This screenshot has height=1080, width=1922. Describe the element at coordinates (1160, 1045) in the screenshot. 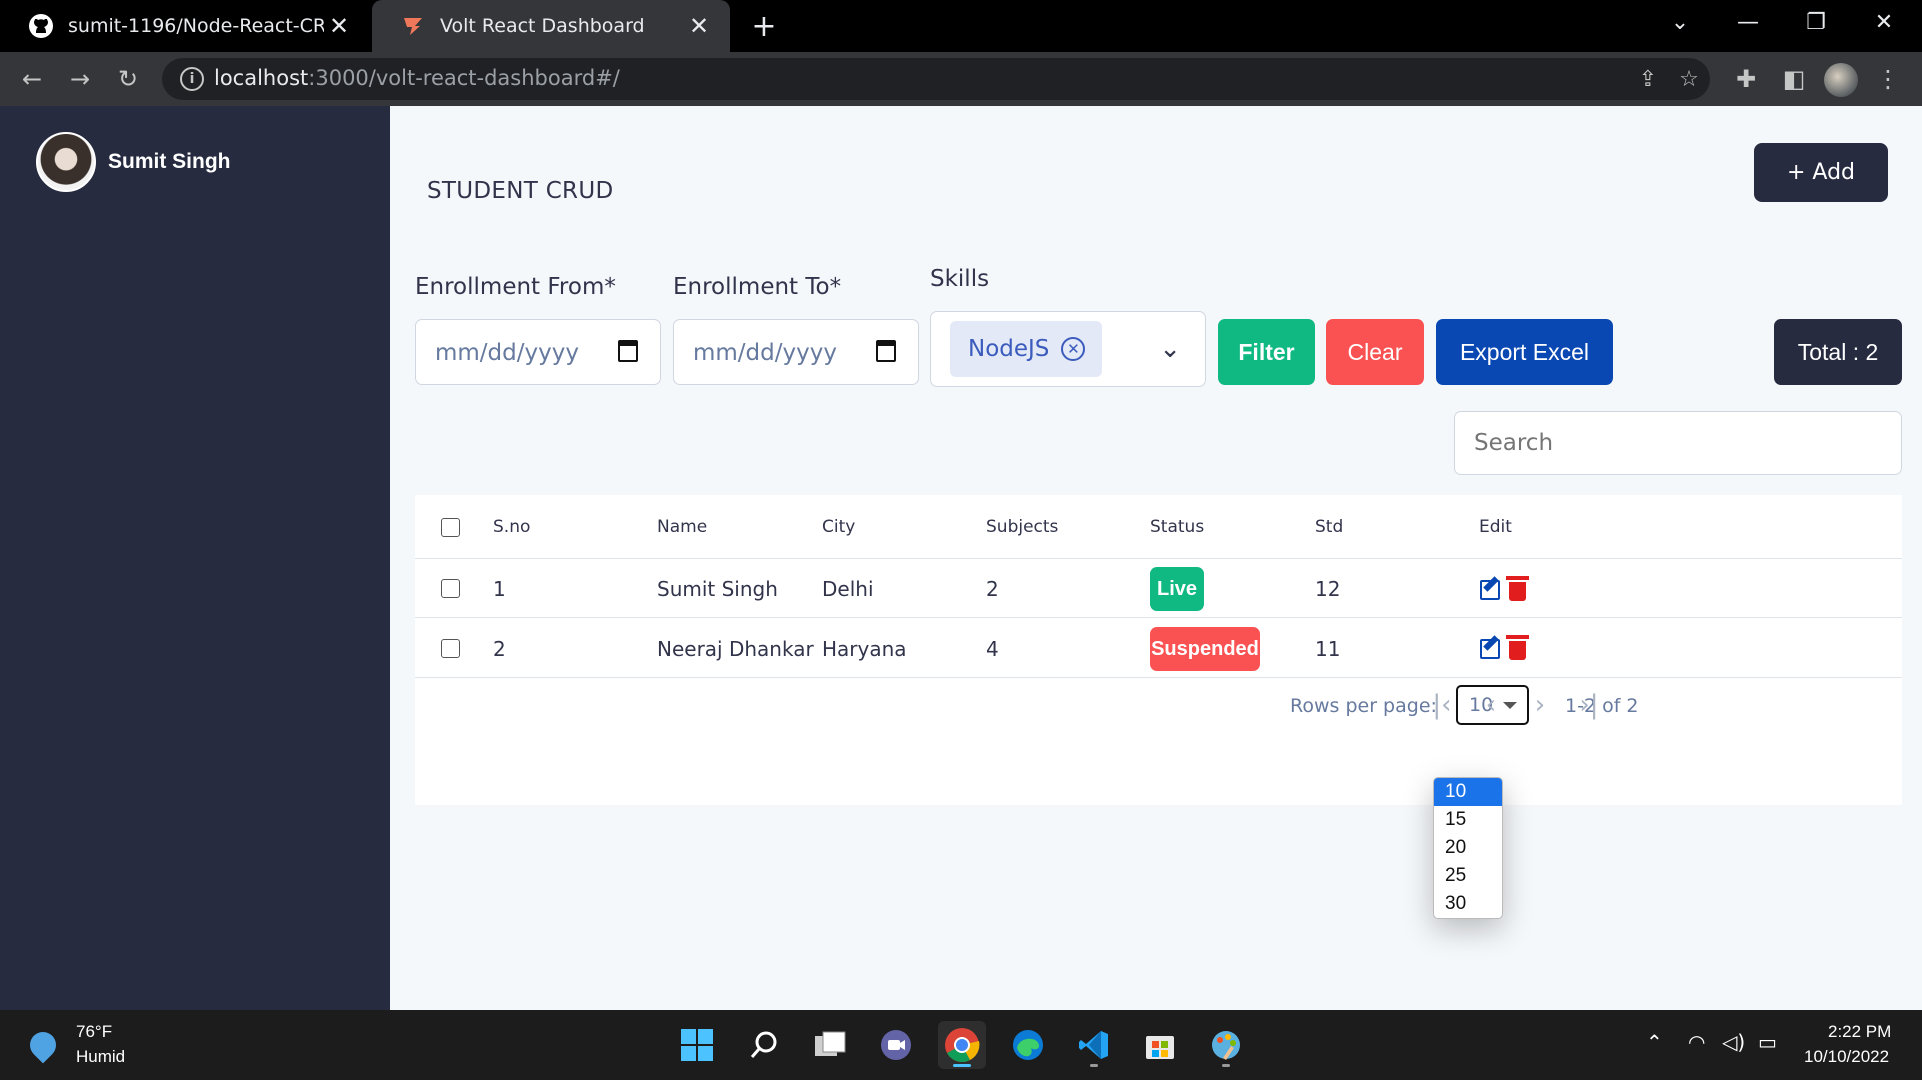

I see `store-icon` at that location.